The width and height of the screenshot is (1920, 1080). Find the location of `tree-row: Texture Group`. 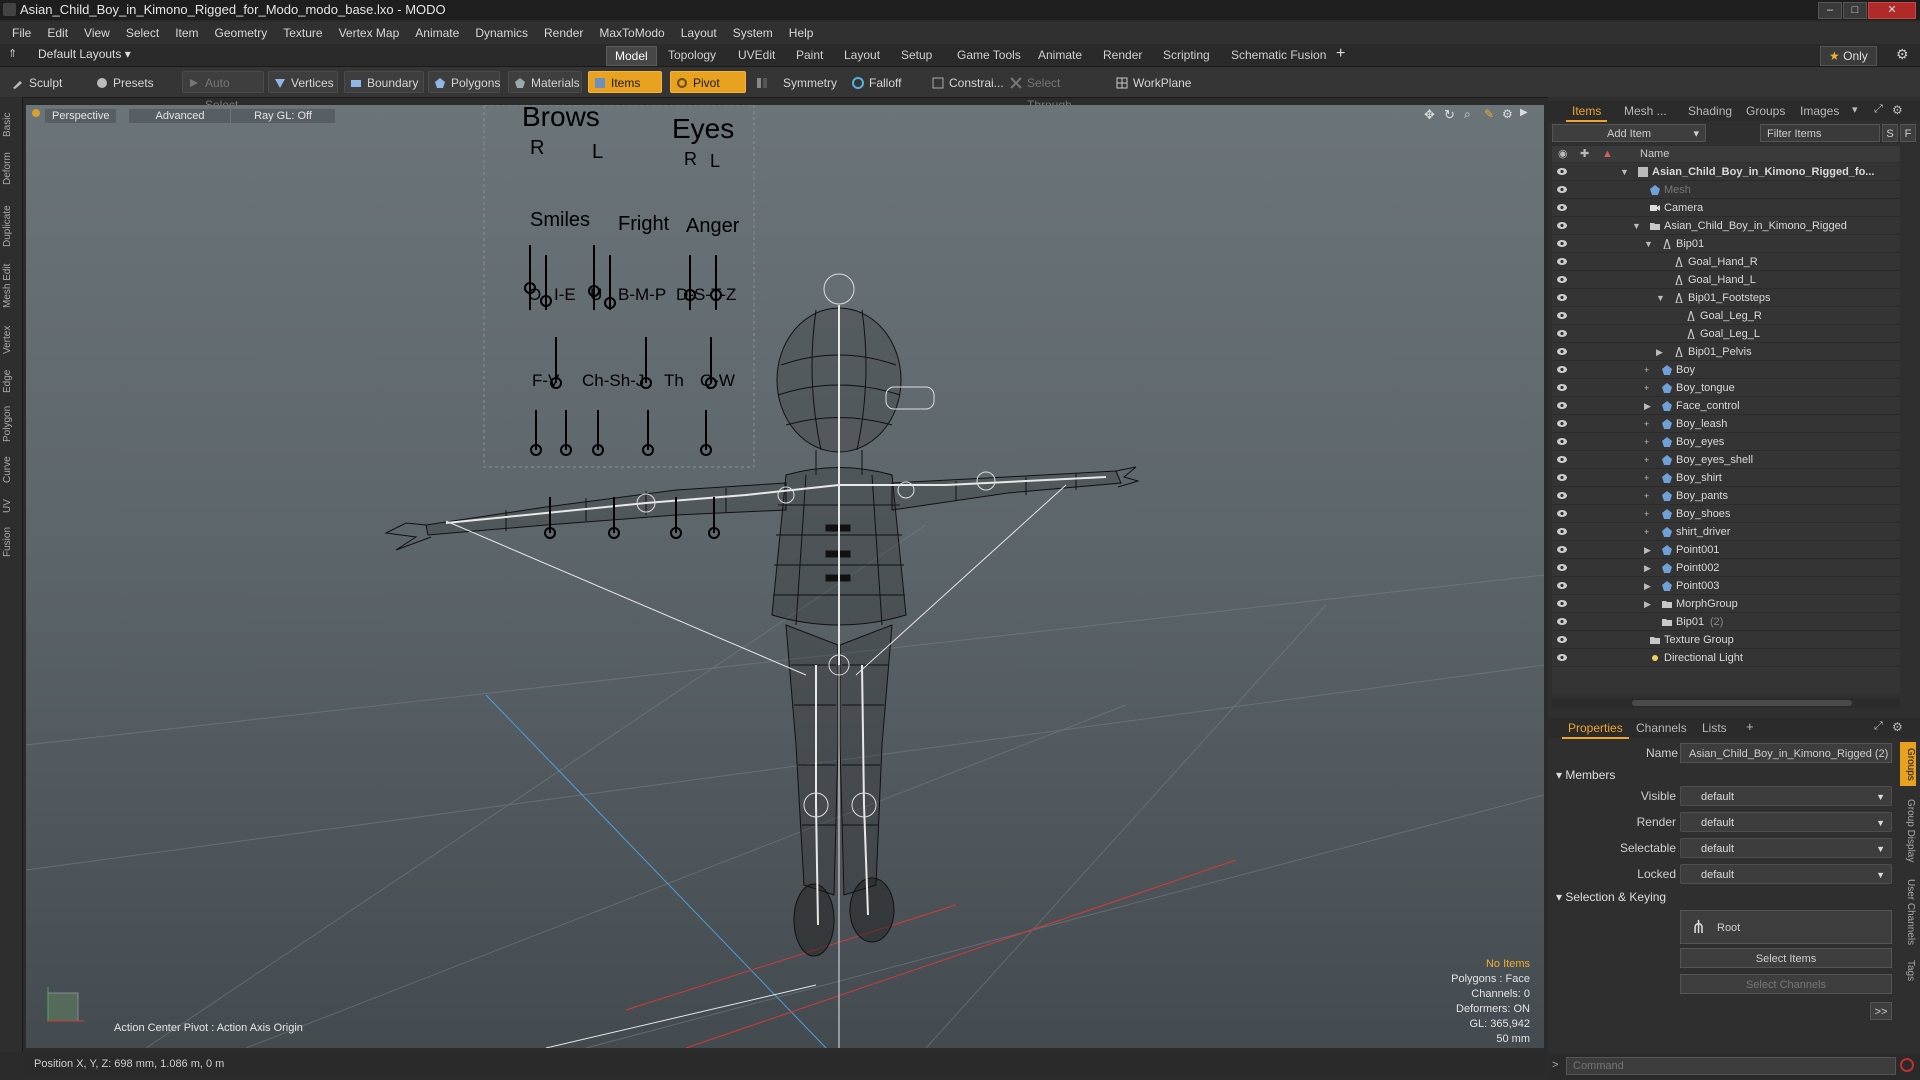

tree-row: Texture Group is located at coordinates (1726, 640).